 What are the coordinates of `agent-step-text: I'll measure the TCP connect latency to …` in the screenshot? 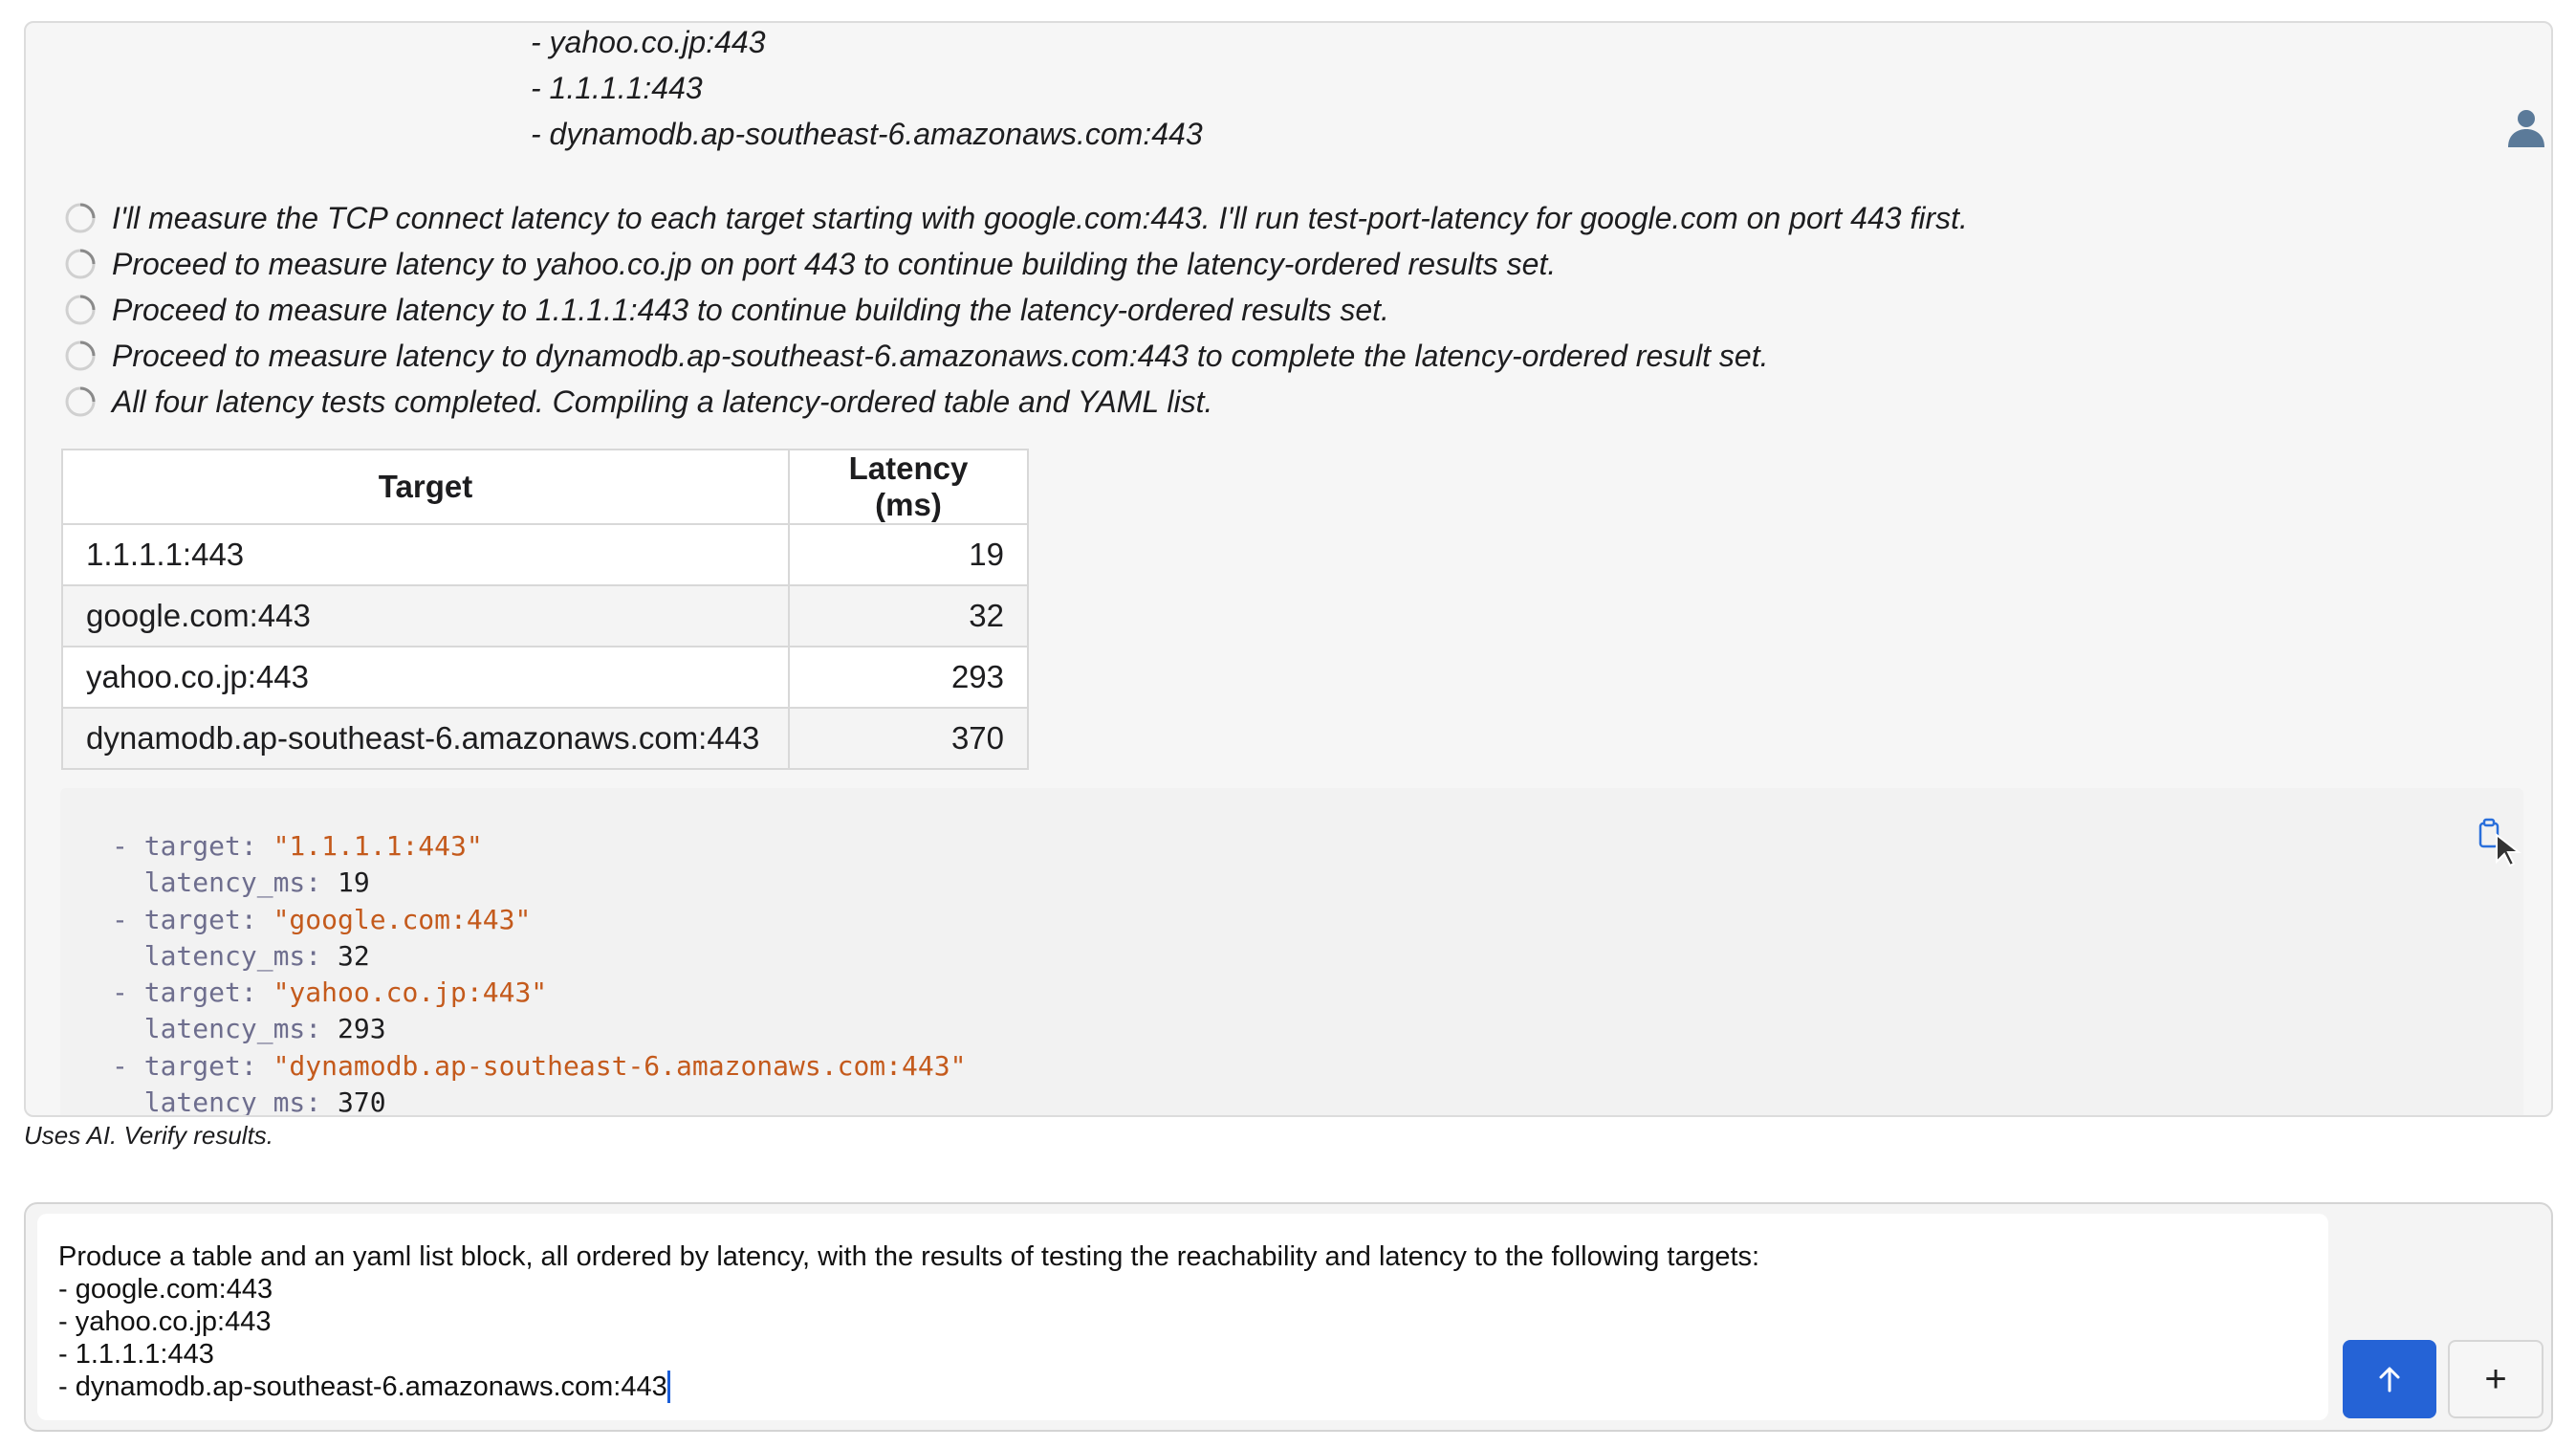 It's located at (1040, 217).